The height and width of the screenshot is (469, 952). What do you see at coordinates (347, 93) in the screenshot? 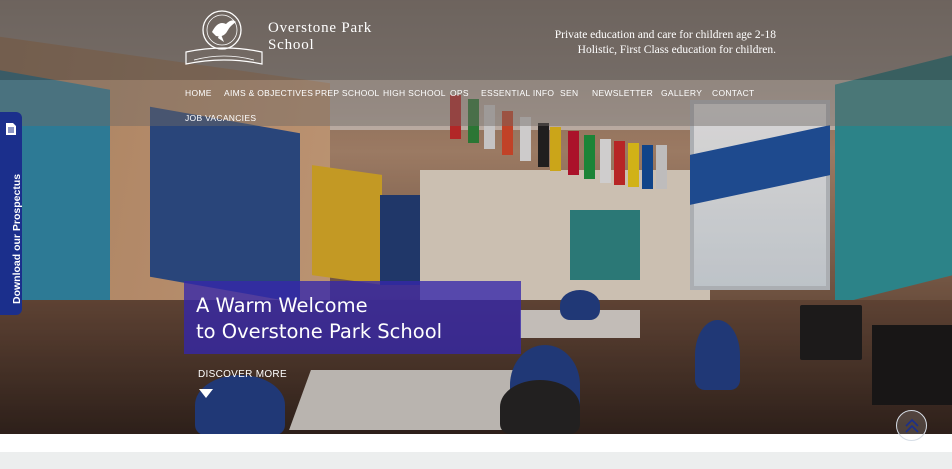
I see `nav-item-prep-school: PREP SCHOOL` at bounding box center [347, 93].